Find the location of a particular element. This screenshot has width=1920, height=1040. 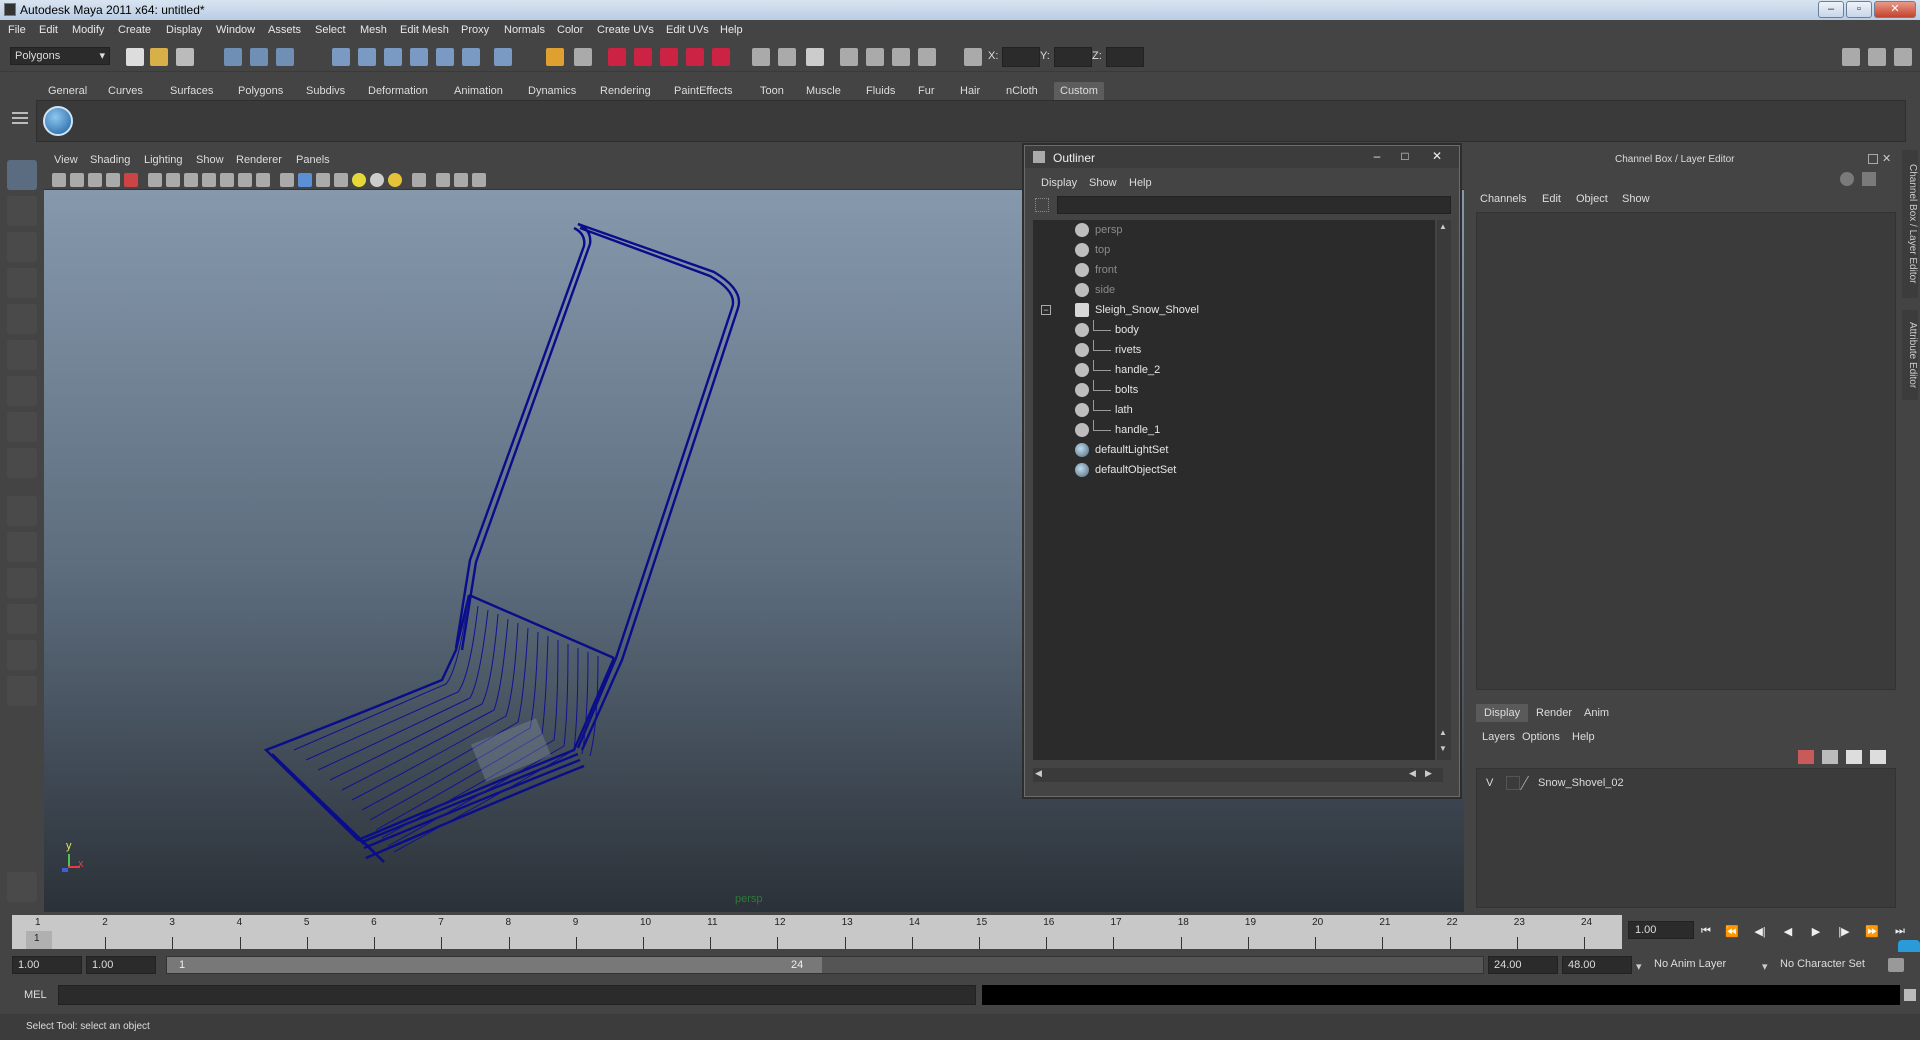

shelf-menu-icon is located at coordinates (20, 120).